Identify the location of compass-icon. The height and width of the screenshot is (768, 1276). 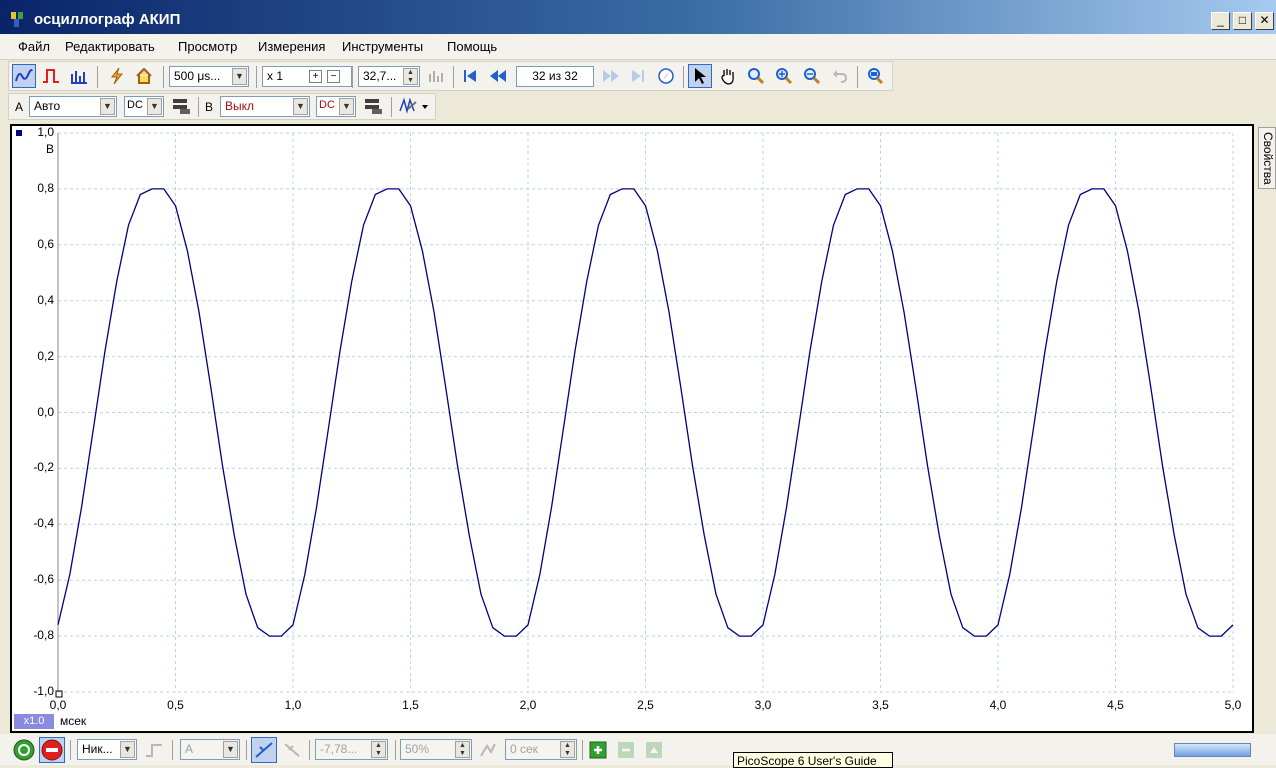
(666, 76).